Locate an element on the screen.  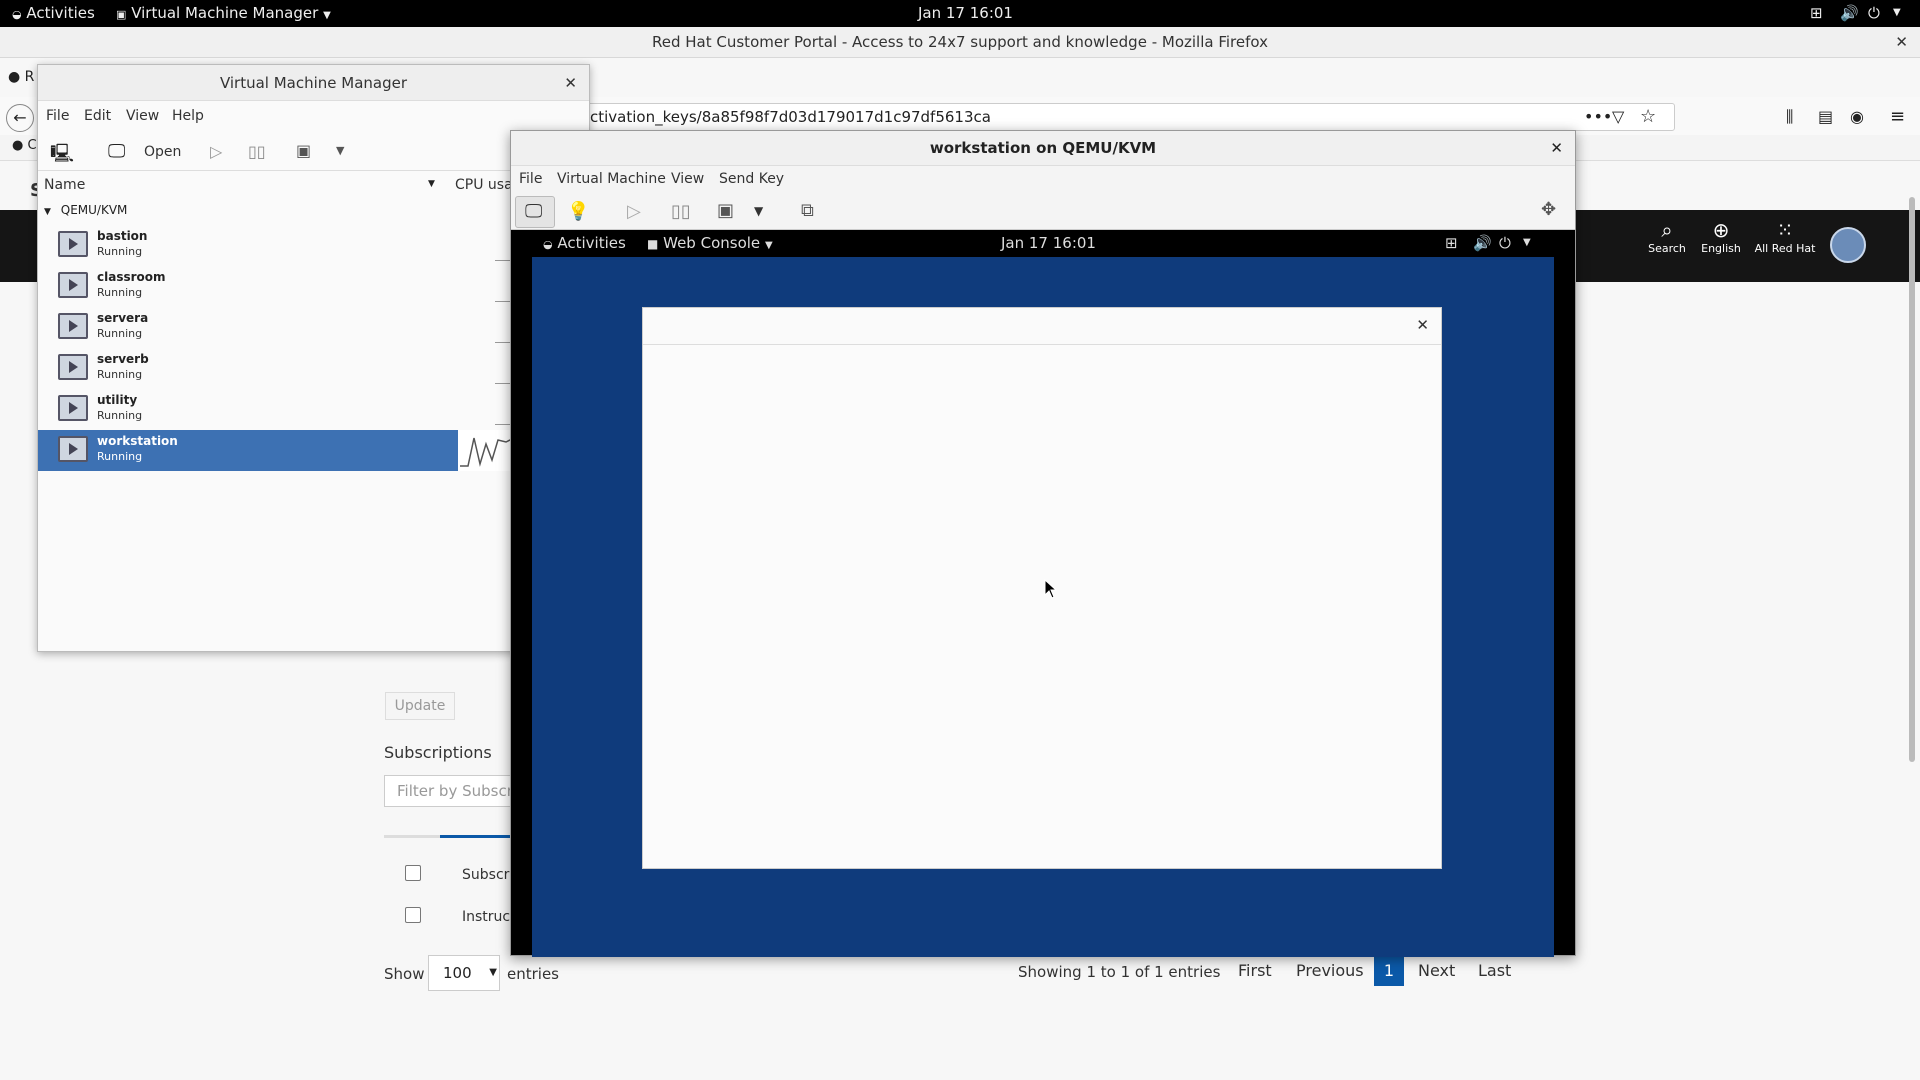
entries-label: entries is located at coordinates (533, 974).